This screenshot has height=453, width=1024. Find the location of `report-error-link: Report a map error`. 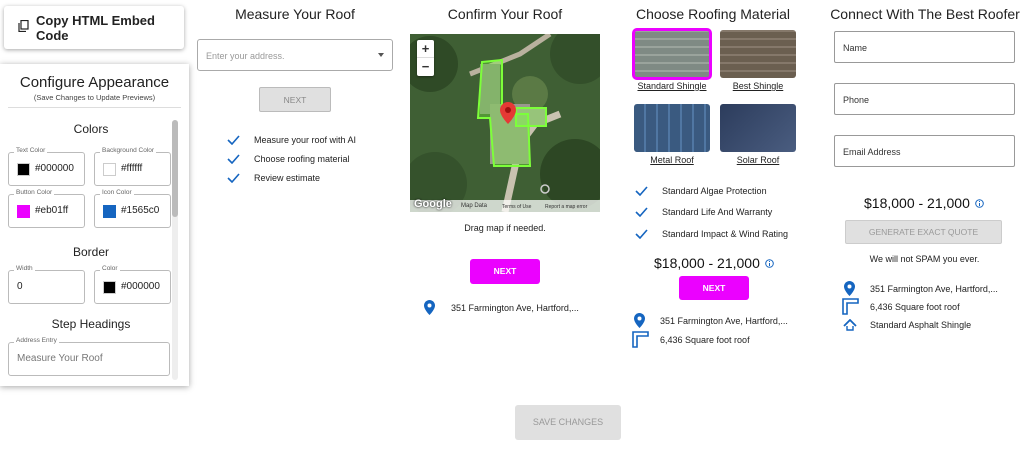

report-error-link: Report a map error is located at coordinates (566, 207).